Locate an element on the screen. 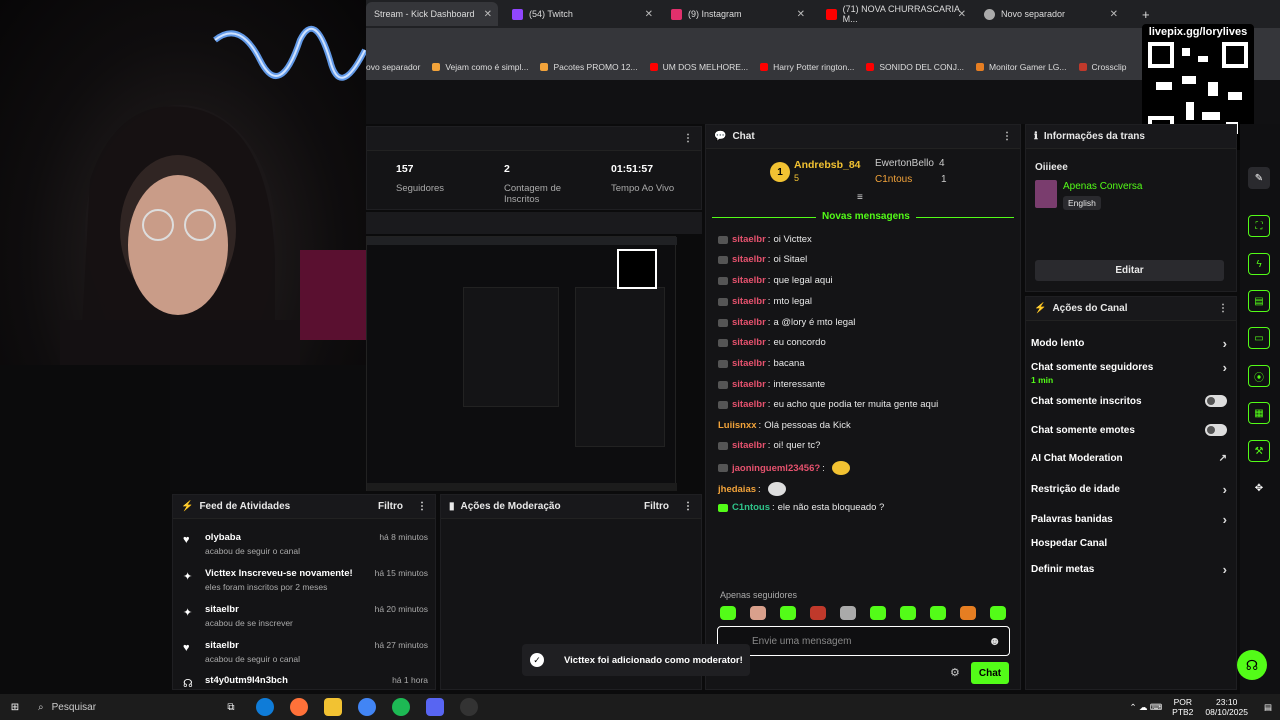 Image resolution: width=1280 pixels, height=720 pixels. edge-icon is located at coordinates (265, 707).